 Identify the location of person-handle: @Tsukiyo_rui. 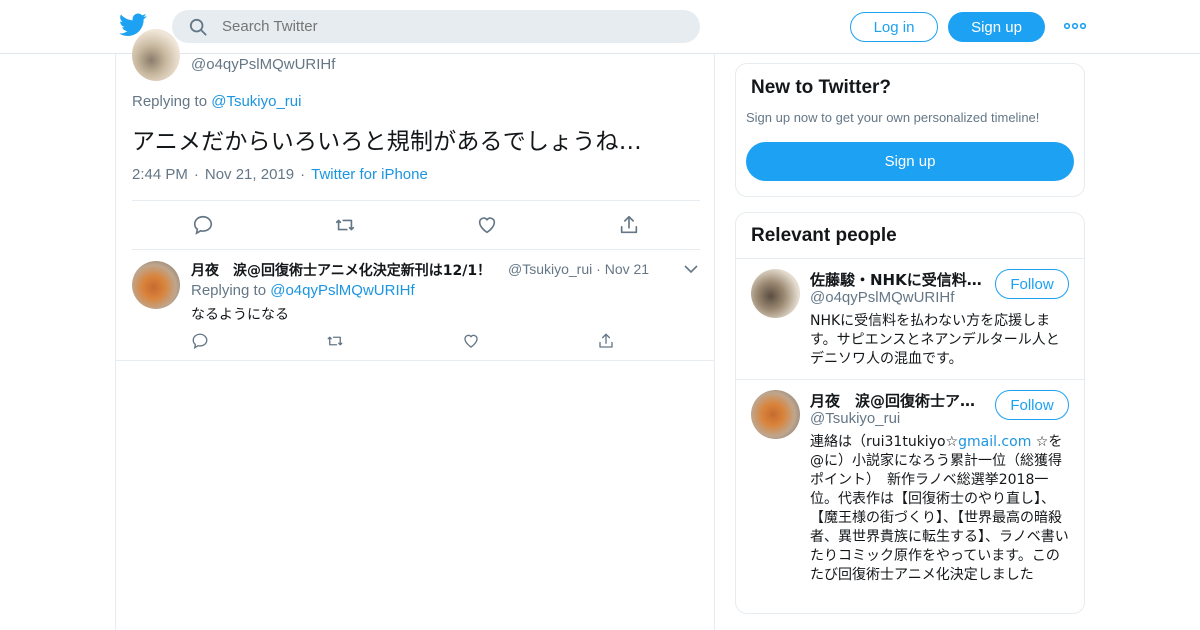
(855, 418).